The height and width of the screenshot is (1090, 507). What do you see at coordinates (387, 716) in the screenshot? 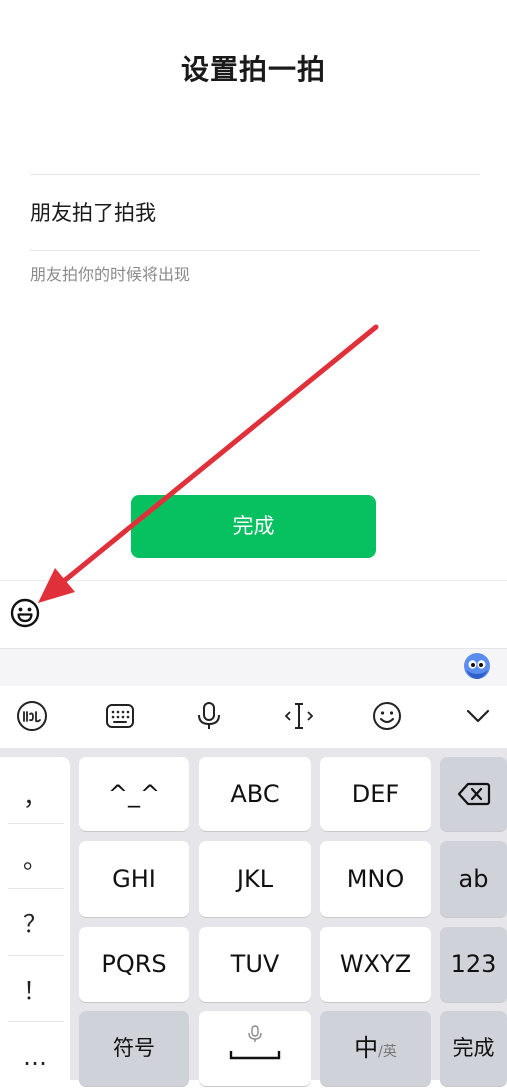
I see `emoji-face-icon` at bounding box center [387, 716].